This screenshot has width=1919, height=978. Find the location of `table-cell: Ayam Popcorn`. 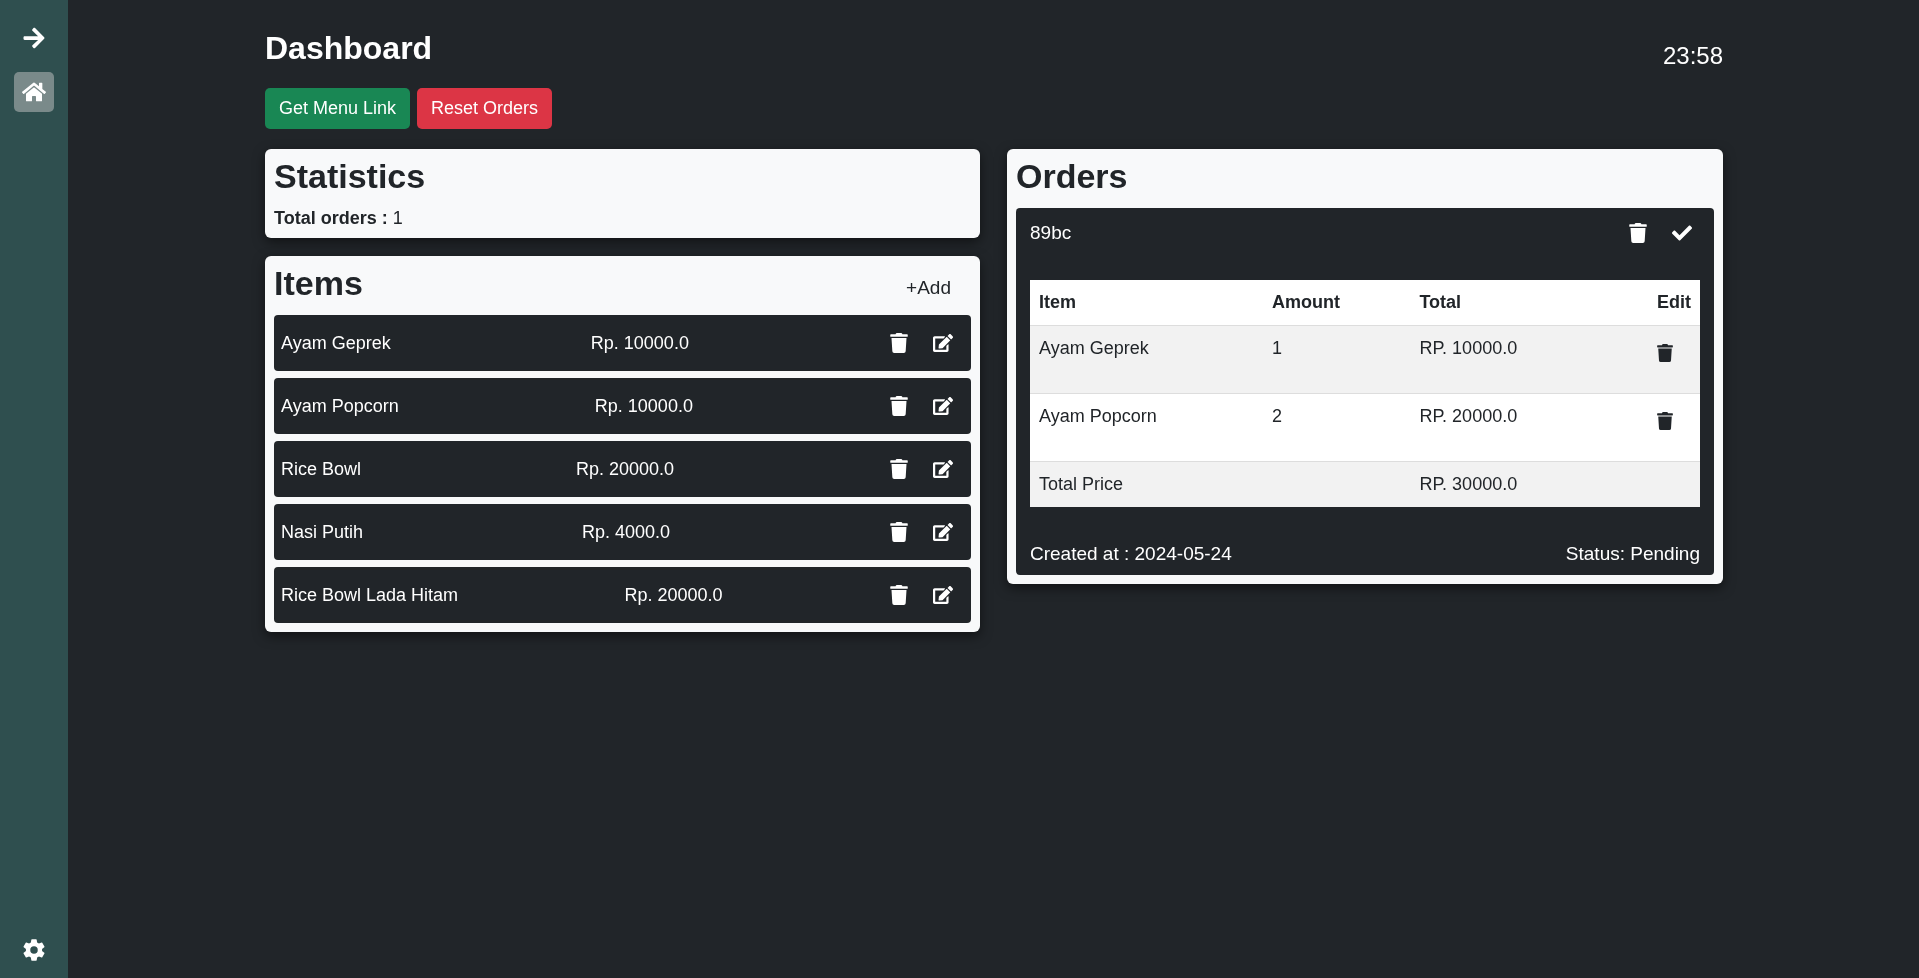

table-cell: Ayam Popcorn is located at coordinates (1146, 427).